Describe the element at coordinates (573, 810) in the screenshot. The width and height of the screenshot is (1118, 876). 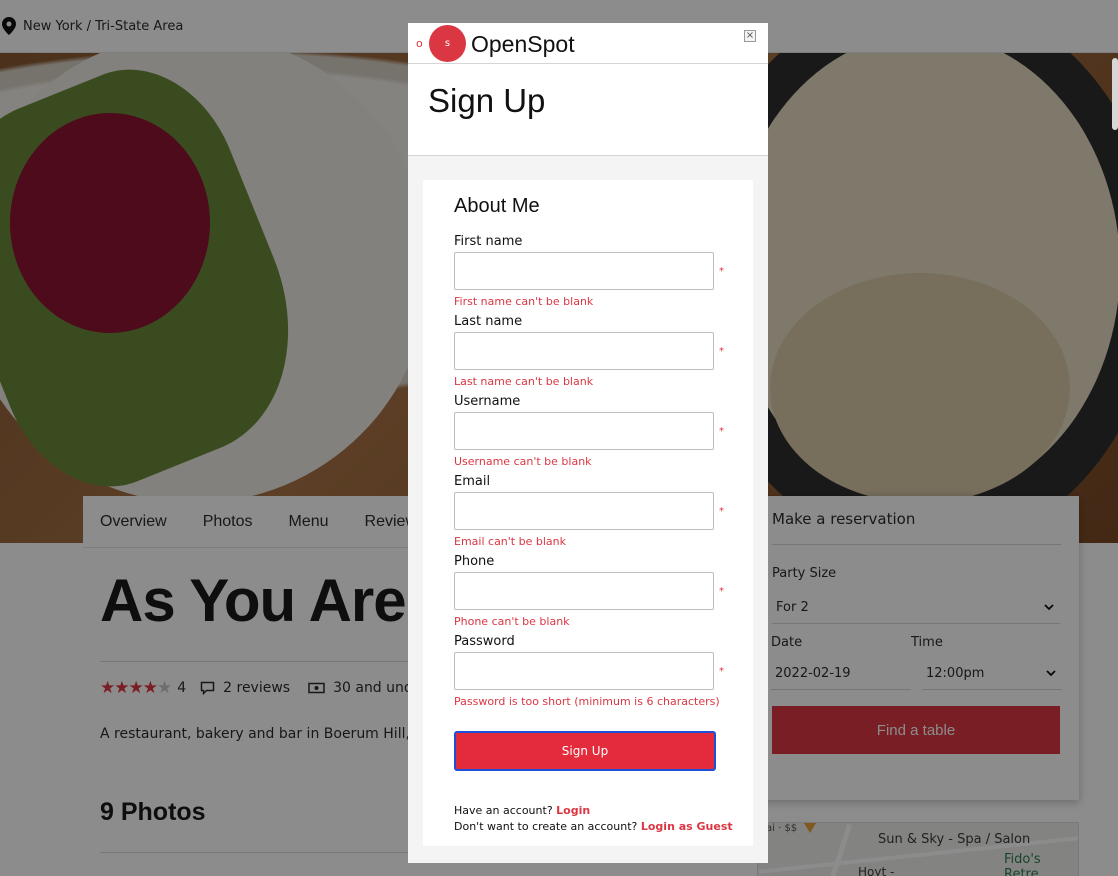
I see `login-link: Login` at that location.